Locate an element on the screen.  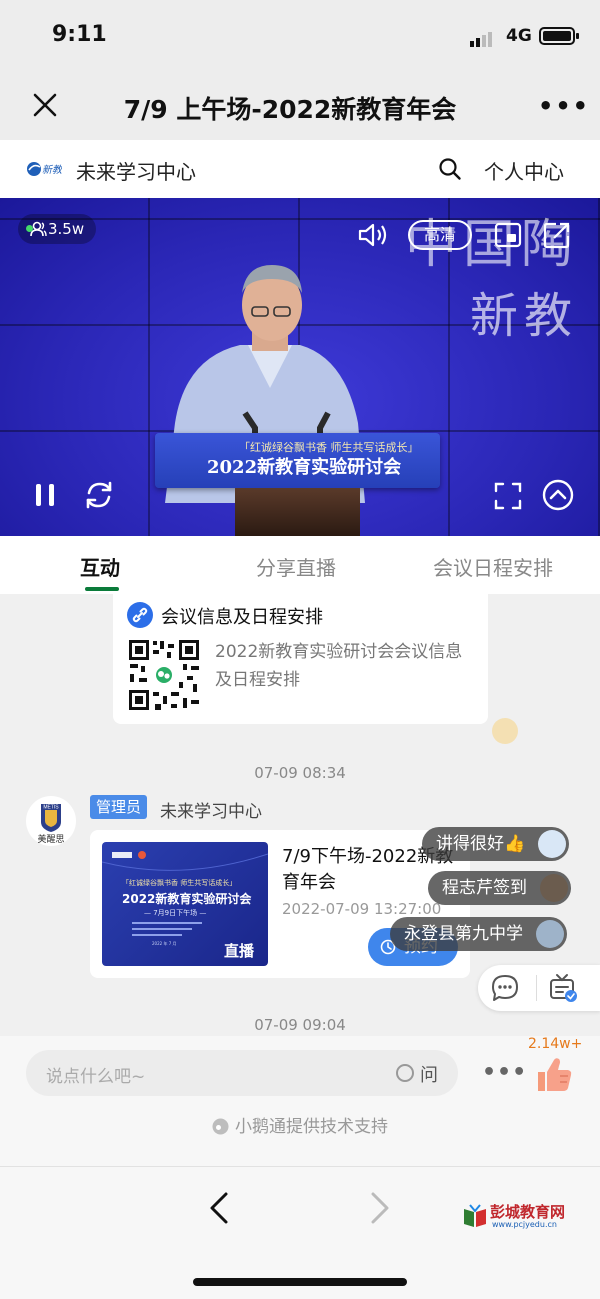
watermark: 彭城教育网 www.pcjyedu.cn is located at coordinates (522, 1218).